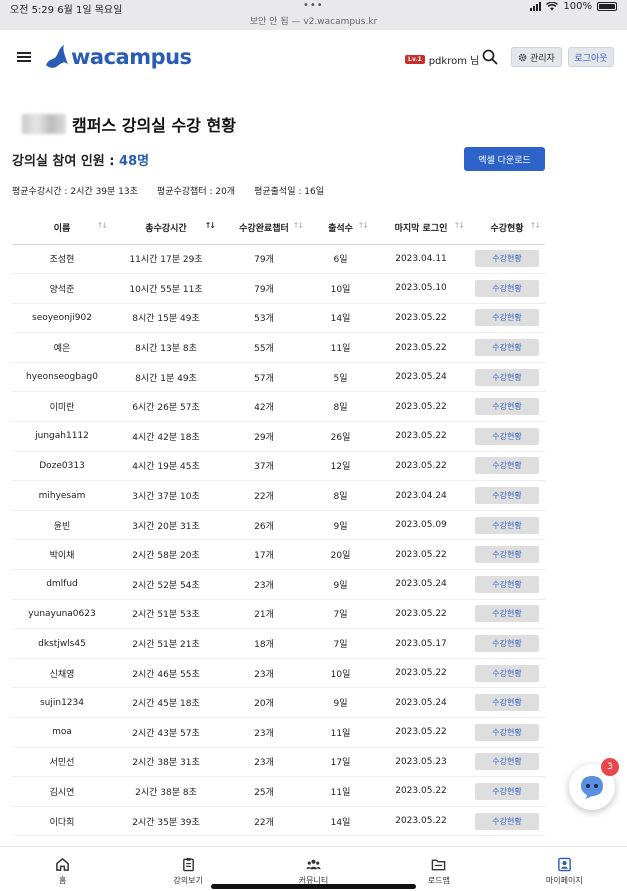  Describe the element at coordinates (166, 407) in the screenshot. I see `cell-total-time: 6시간 26분 57초` at that location.